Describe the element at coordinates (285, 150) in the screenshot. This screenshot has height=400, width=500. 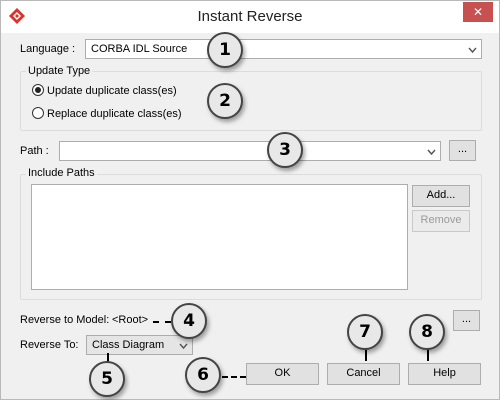
I see `callout-3: 3` at that location.